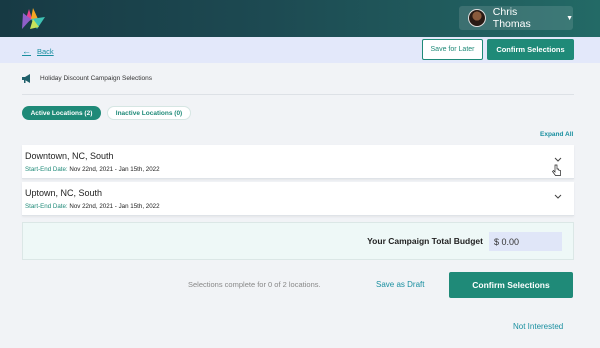 The height and width of the screenshot is (348, 600). Describe the element at coordinates (400, 284) in the screenshot. I see `save-as-draft-link: Save as Draft` at that location.